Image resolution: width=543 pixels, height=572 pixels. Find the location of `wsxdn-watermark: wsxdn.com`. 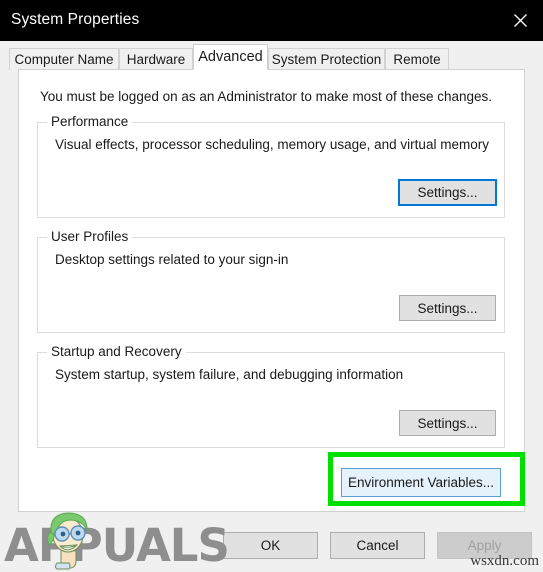

wsxdn-watermark: wsxdn.com is located at coordinates (504, 561).